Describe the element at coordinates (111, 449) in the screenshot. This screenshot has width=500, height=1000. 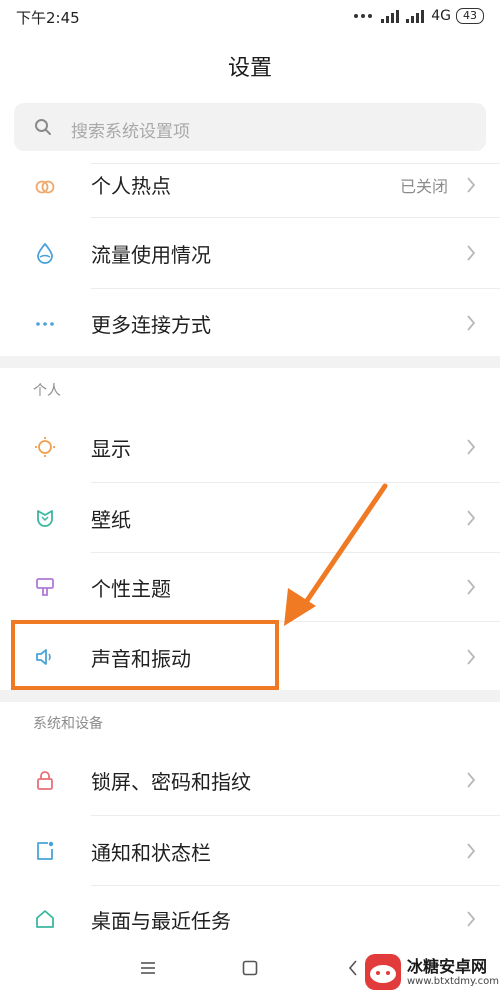
I see `settings-item-label: 显示` at that location.